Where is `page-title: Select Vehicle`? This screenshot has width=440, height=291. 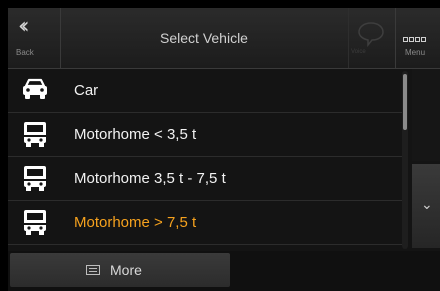 page-title: Select Vehicle is located at coordinates (204, 38).